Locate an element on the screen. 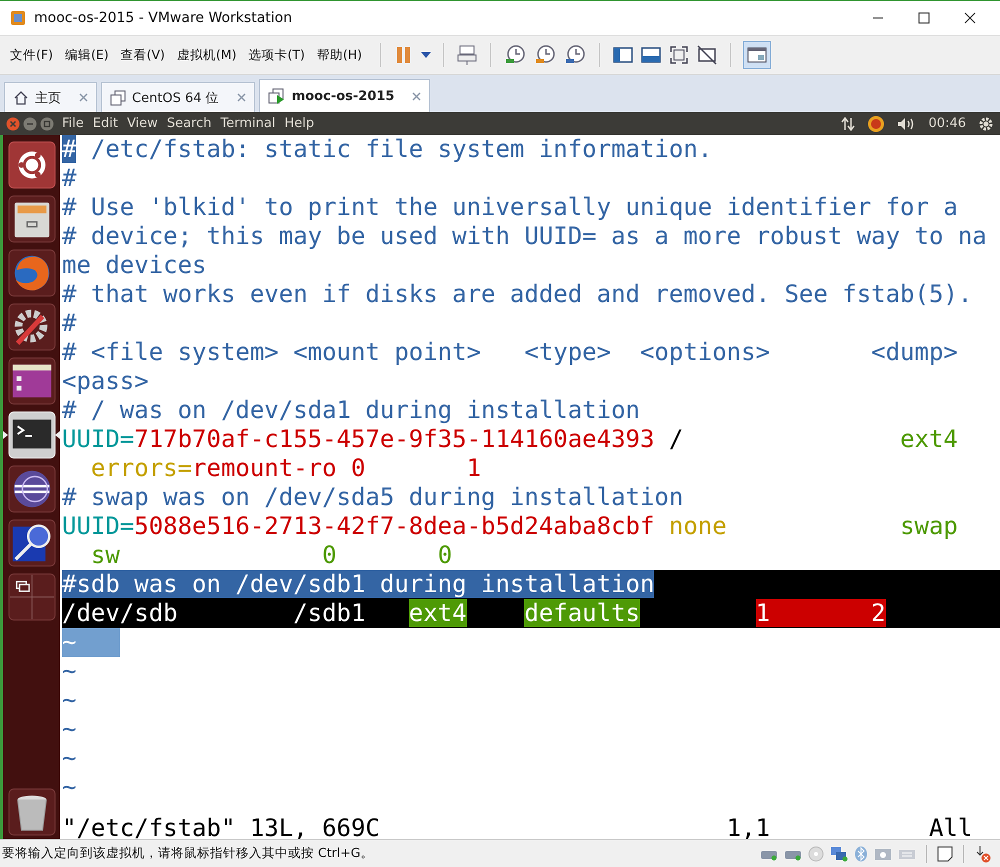  menu-item: Terminal is located at coordinates (248, 123).